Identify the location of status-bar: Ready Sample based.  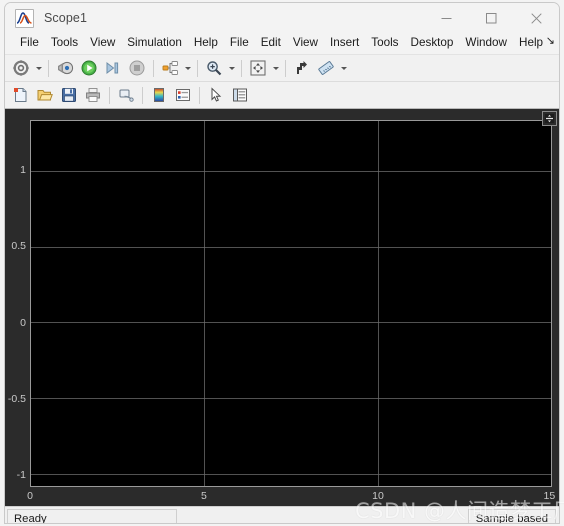
(282, 514).